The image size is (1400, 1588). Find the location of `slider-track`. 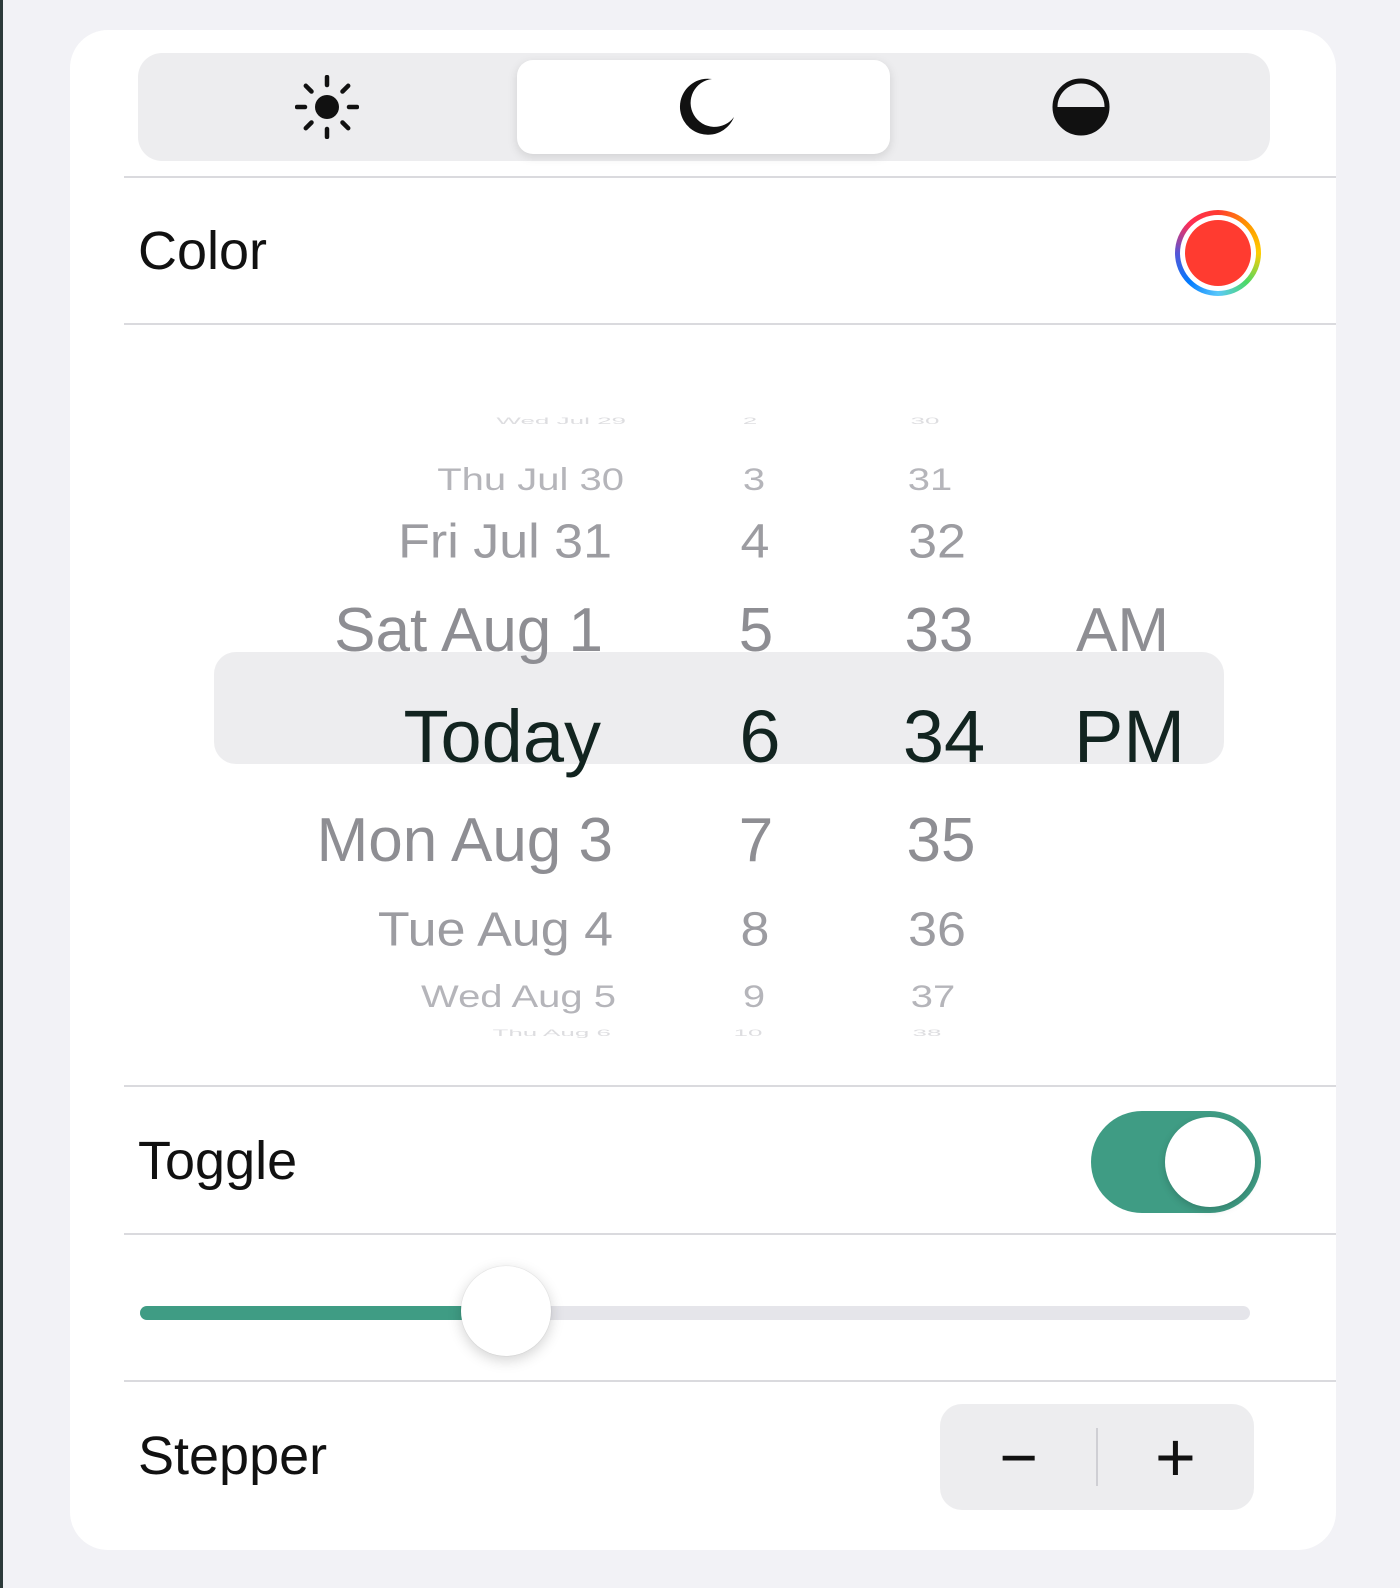

slider-track is located at coordinates (695, 1313).